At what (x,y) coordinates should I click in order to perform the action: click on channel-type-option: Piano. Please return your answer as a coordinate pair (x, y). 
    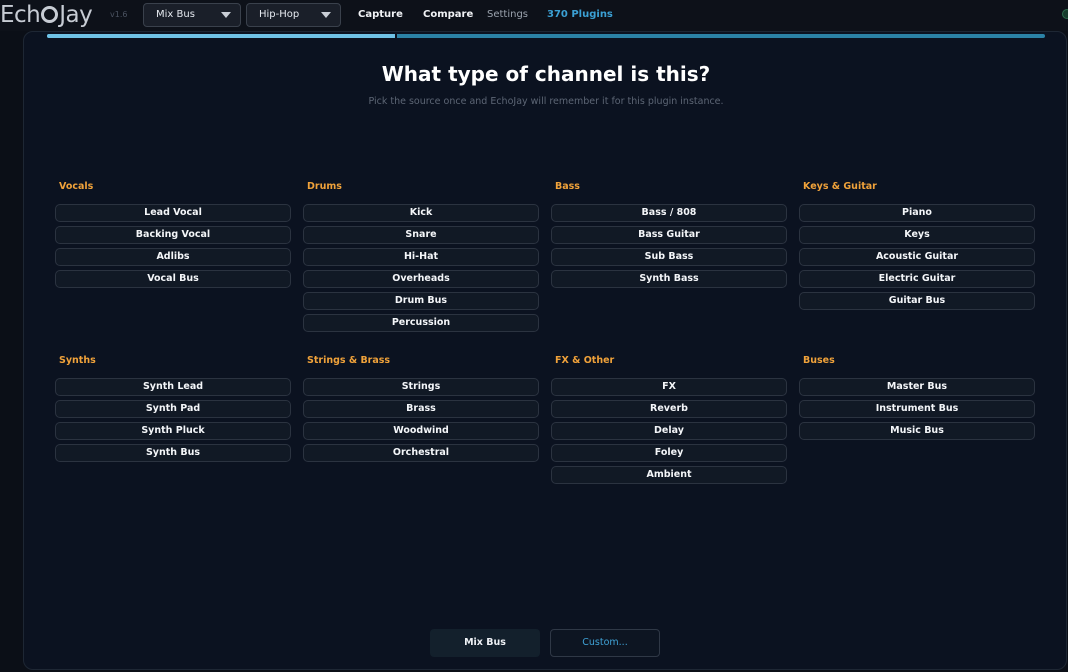
    Looking at the image, I should click on (917, 213).